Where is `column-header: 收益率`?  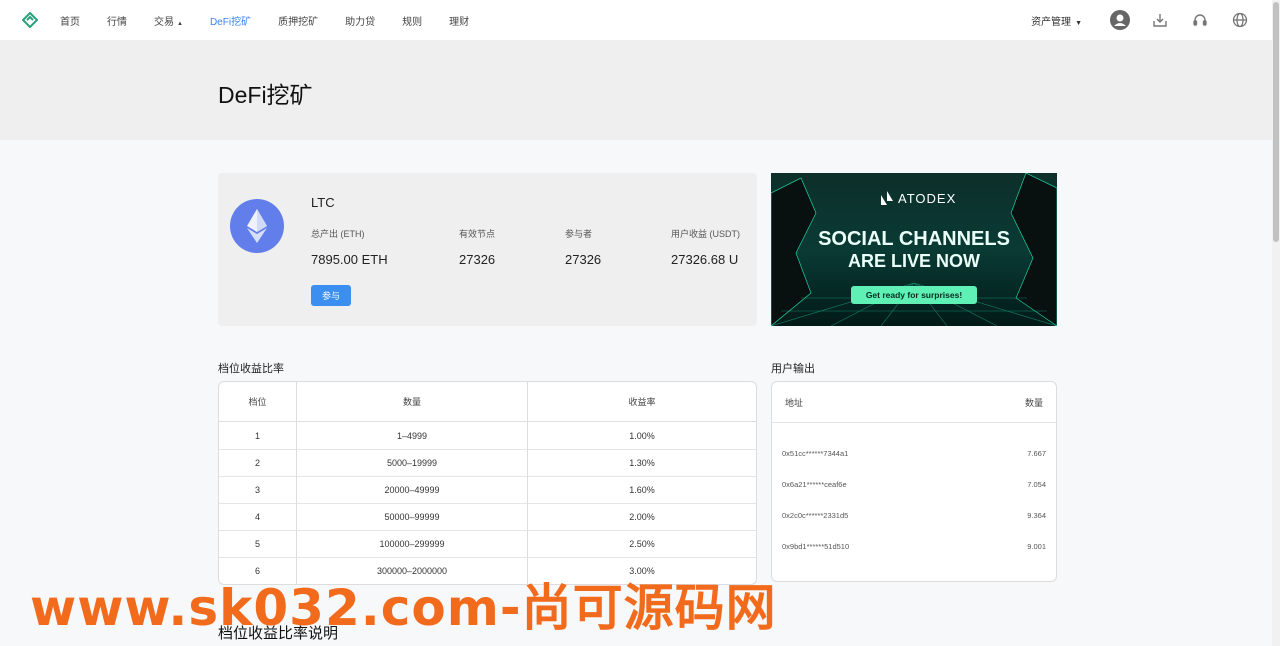
column-header: 收益率 is located at coordinates (641, 402).